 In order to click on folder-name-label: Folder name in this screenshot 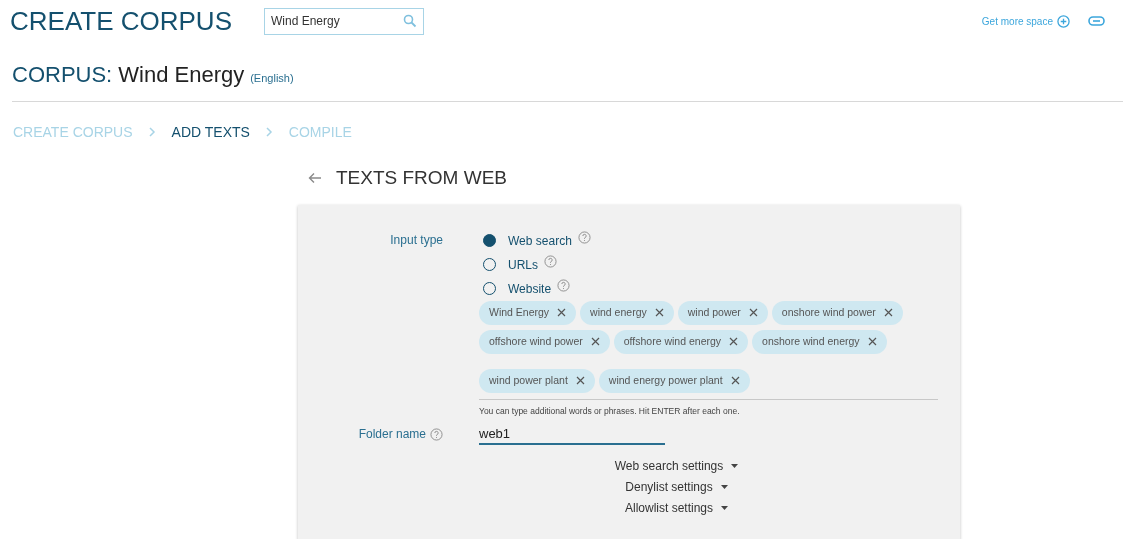, I will do `click(392, 435)`.